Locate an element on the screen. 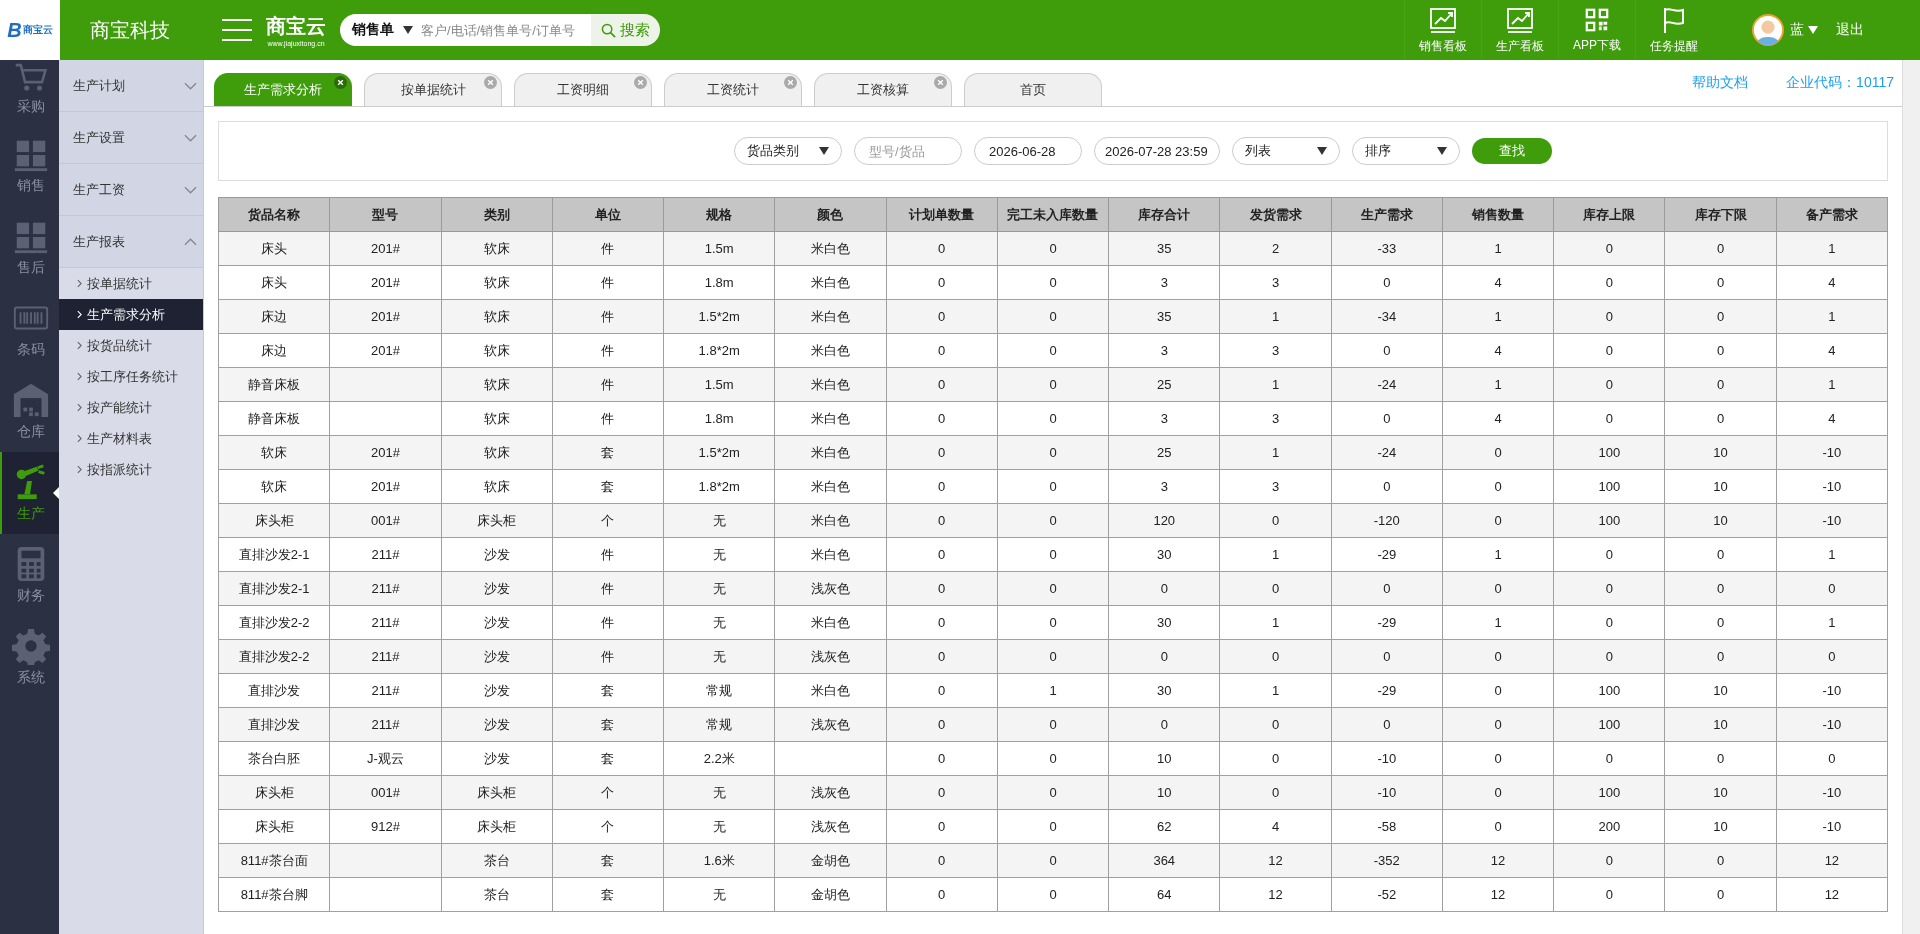 The width and height of the screenshot is (1920, 934). module-nav-item: 采购 is located at coordinates (29, 92).